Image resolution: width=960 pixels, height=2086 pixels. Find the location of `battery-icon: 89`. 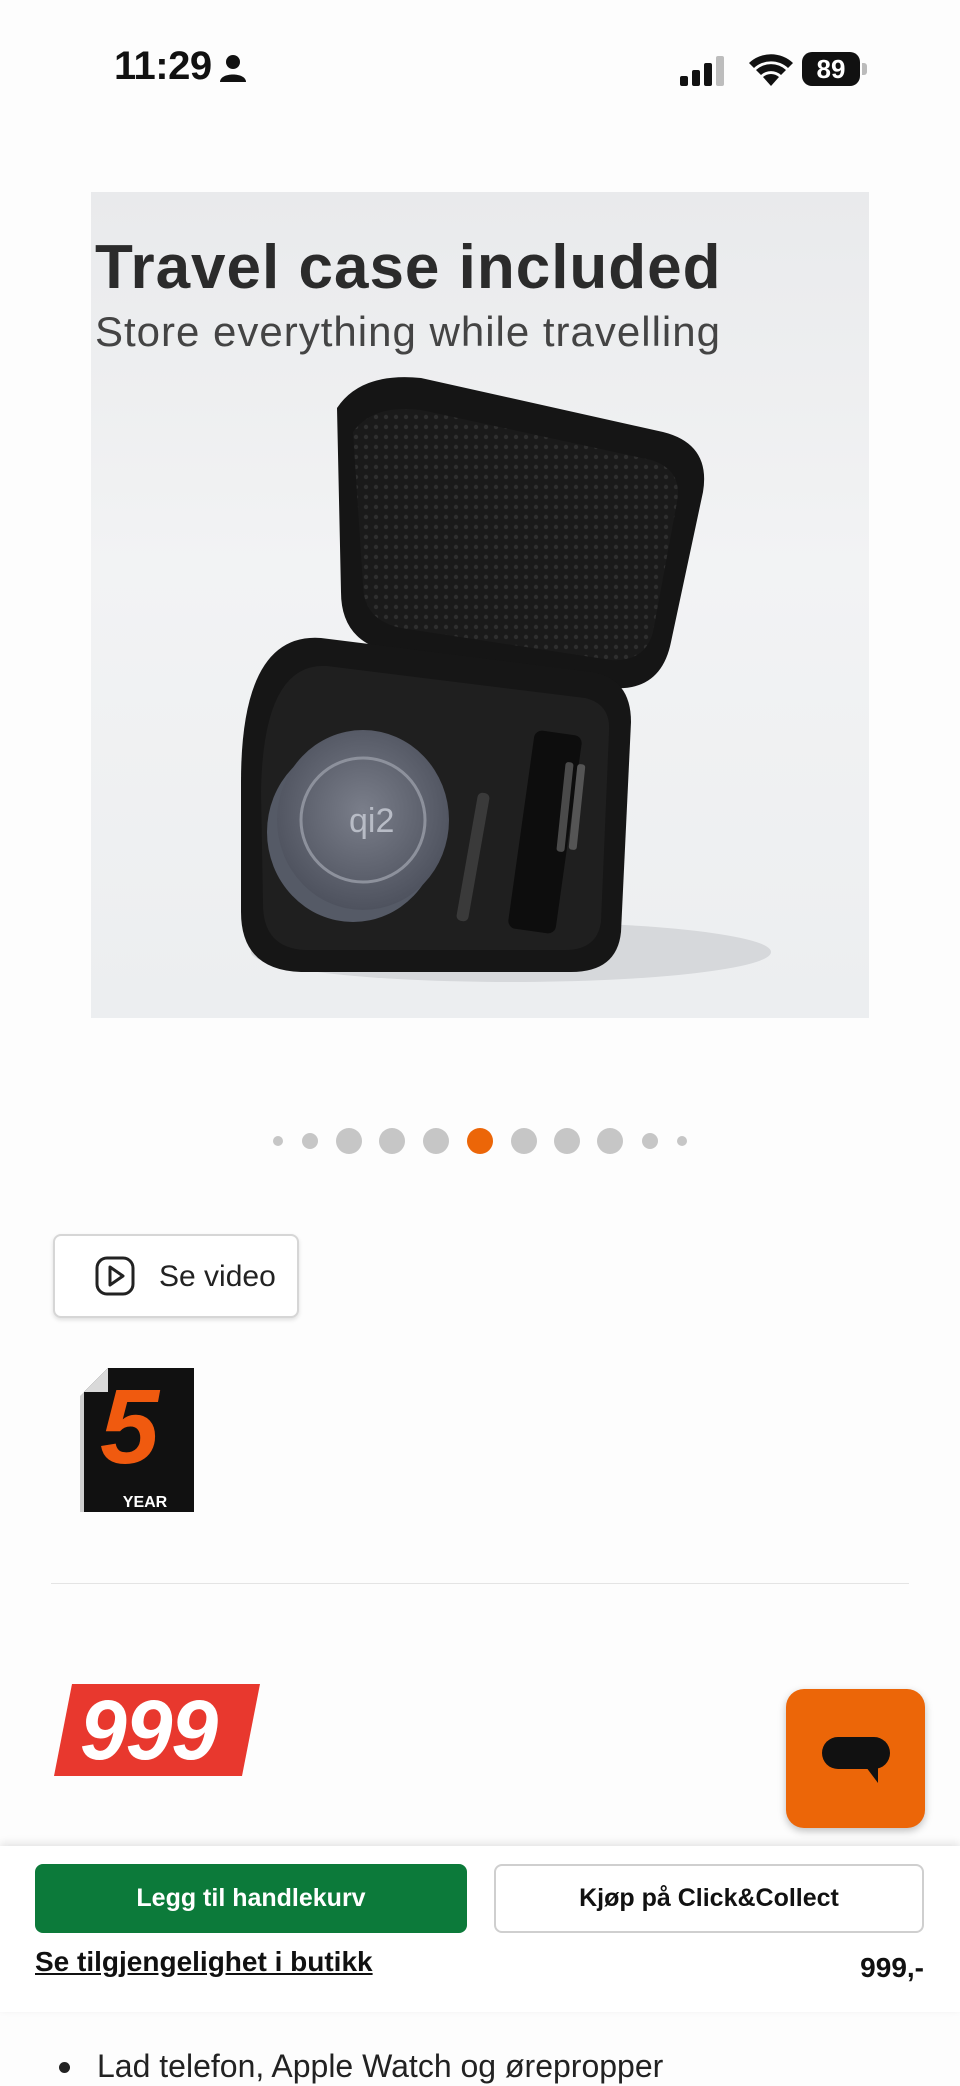

battery-icon: 89 is located at coordinates (835, 69).